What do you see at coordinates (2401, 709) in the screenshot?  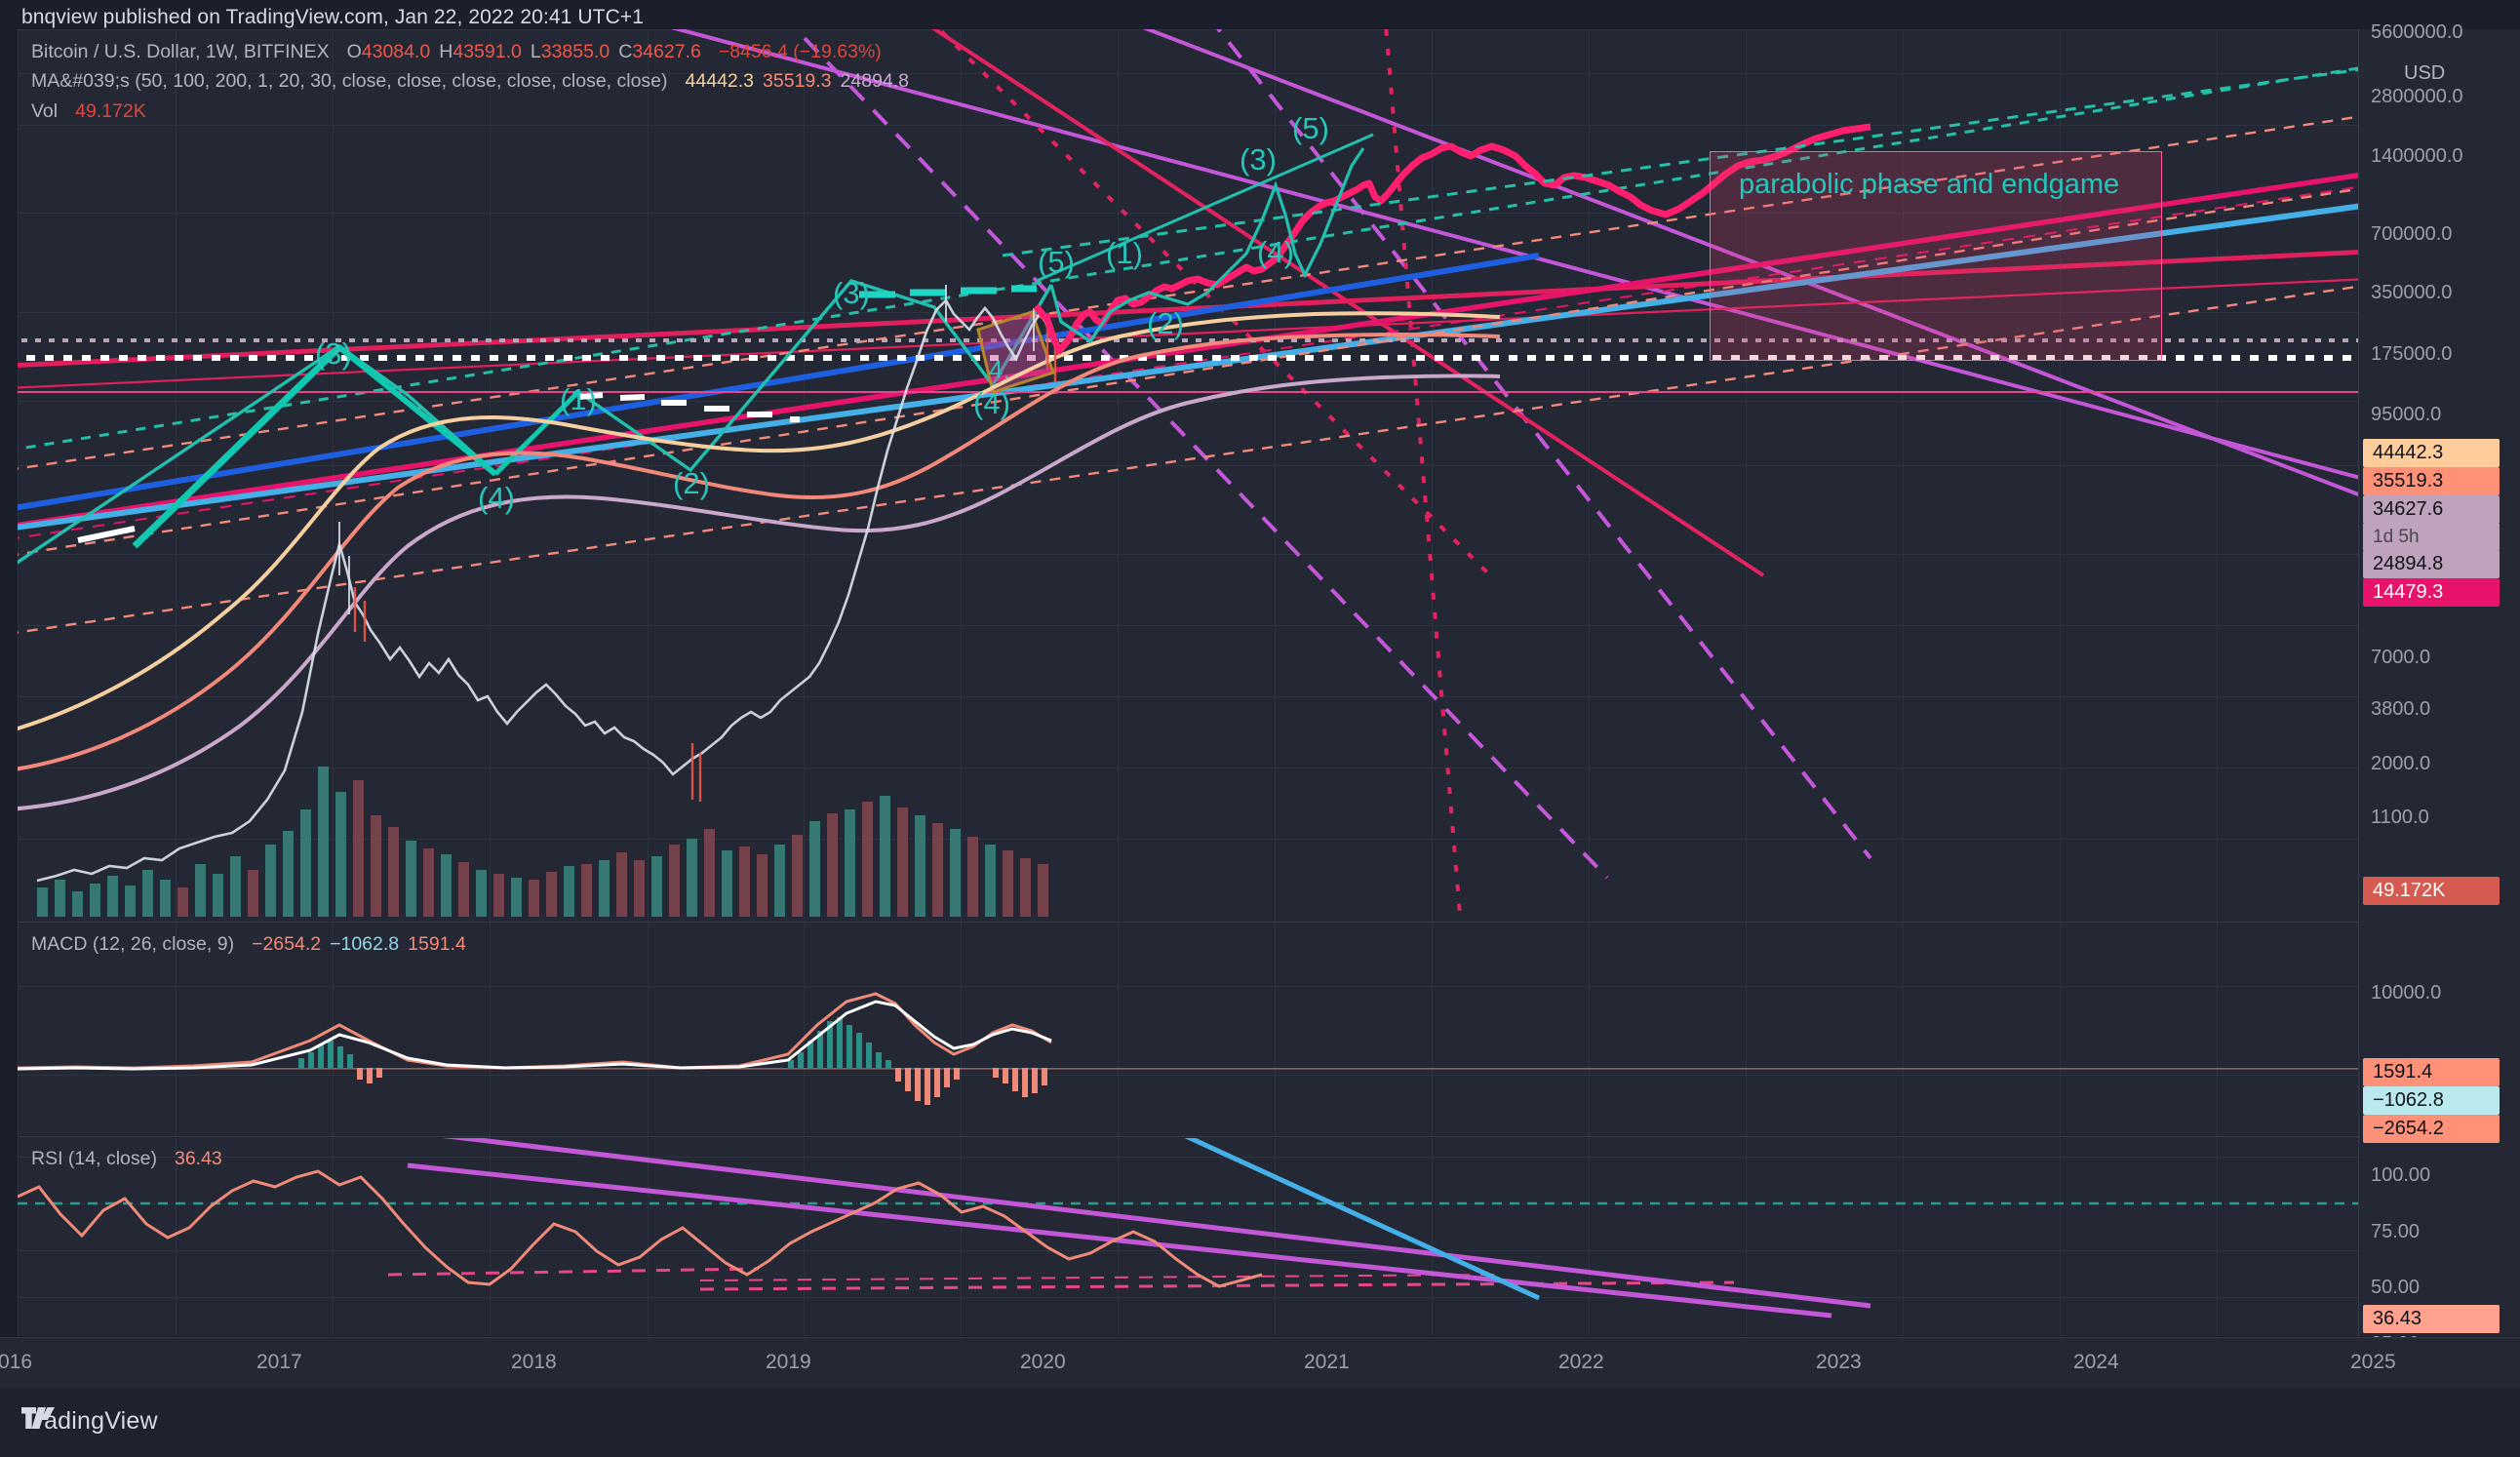 I see `price-tick-3800: 3800.0` at bounding box center [2401, 709].